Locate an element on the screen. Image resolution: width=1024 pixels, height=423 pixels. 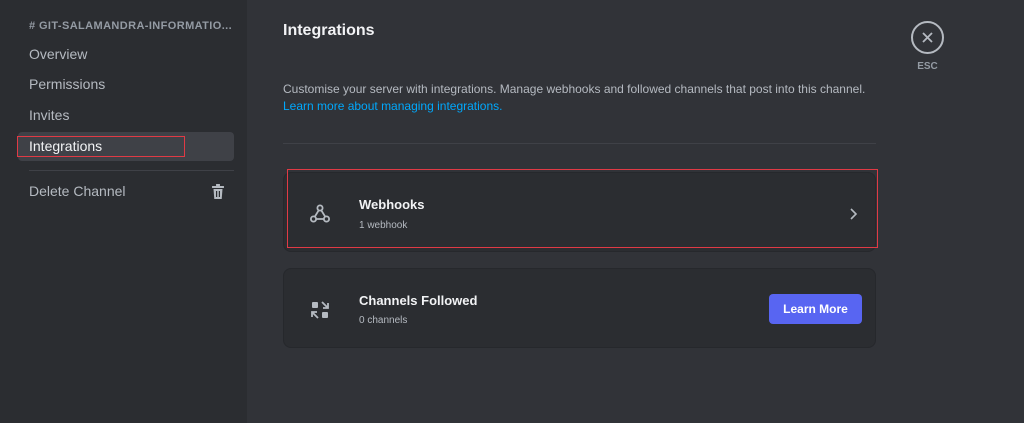
channels-followed-card: Channels Followed 0 channels Learn More is located at coordinates (579, 308).